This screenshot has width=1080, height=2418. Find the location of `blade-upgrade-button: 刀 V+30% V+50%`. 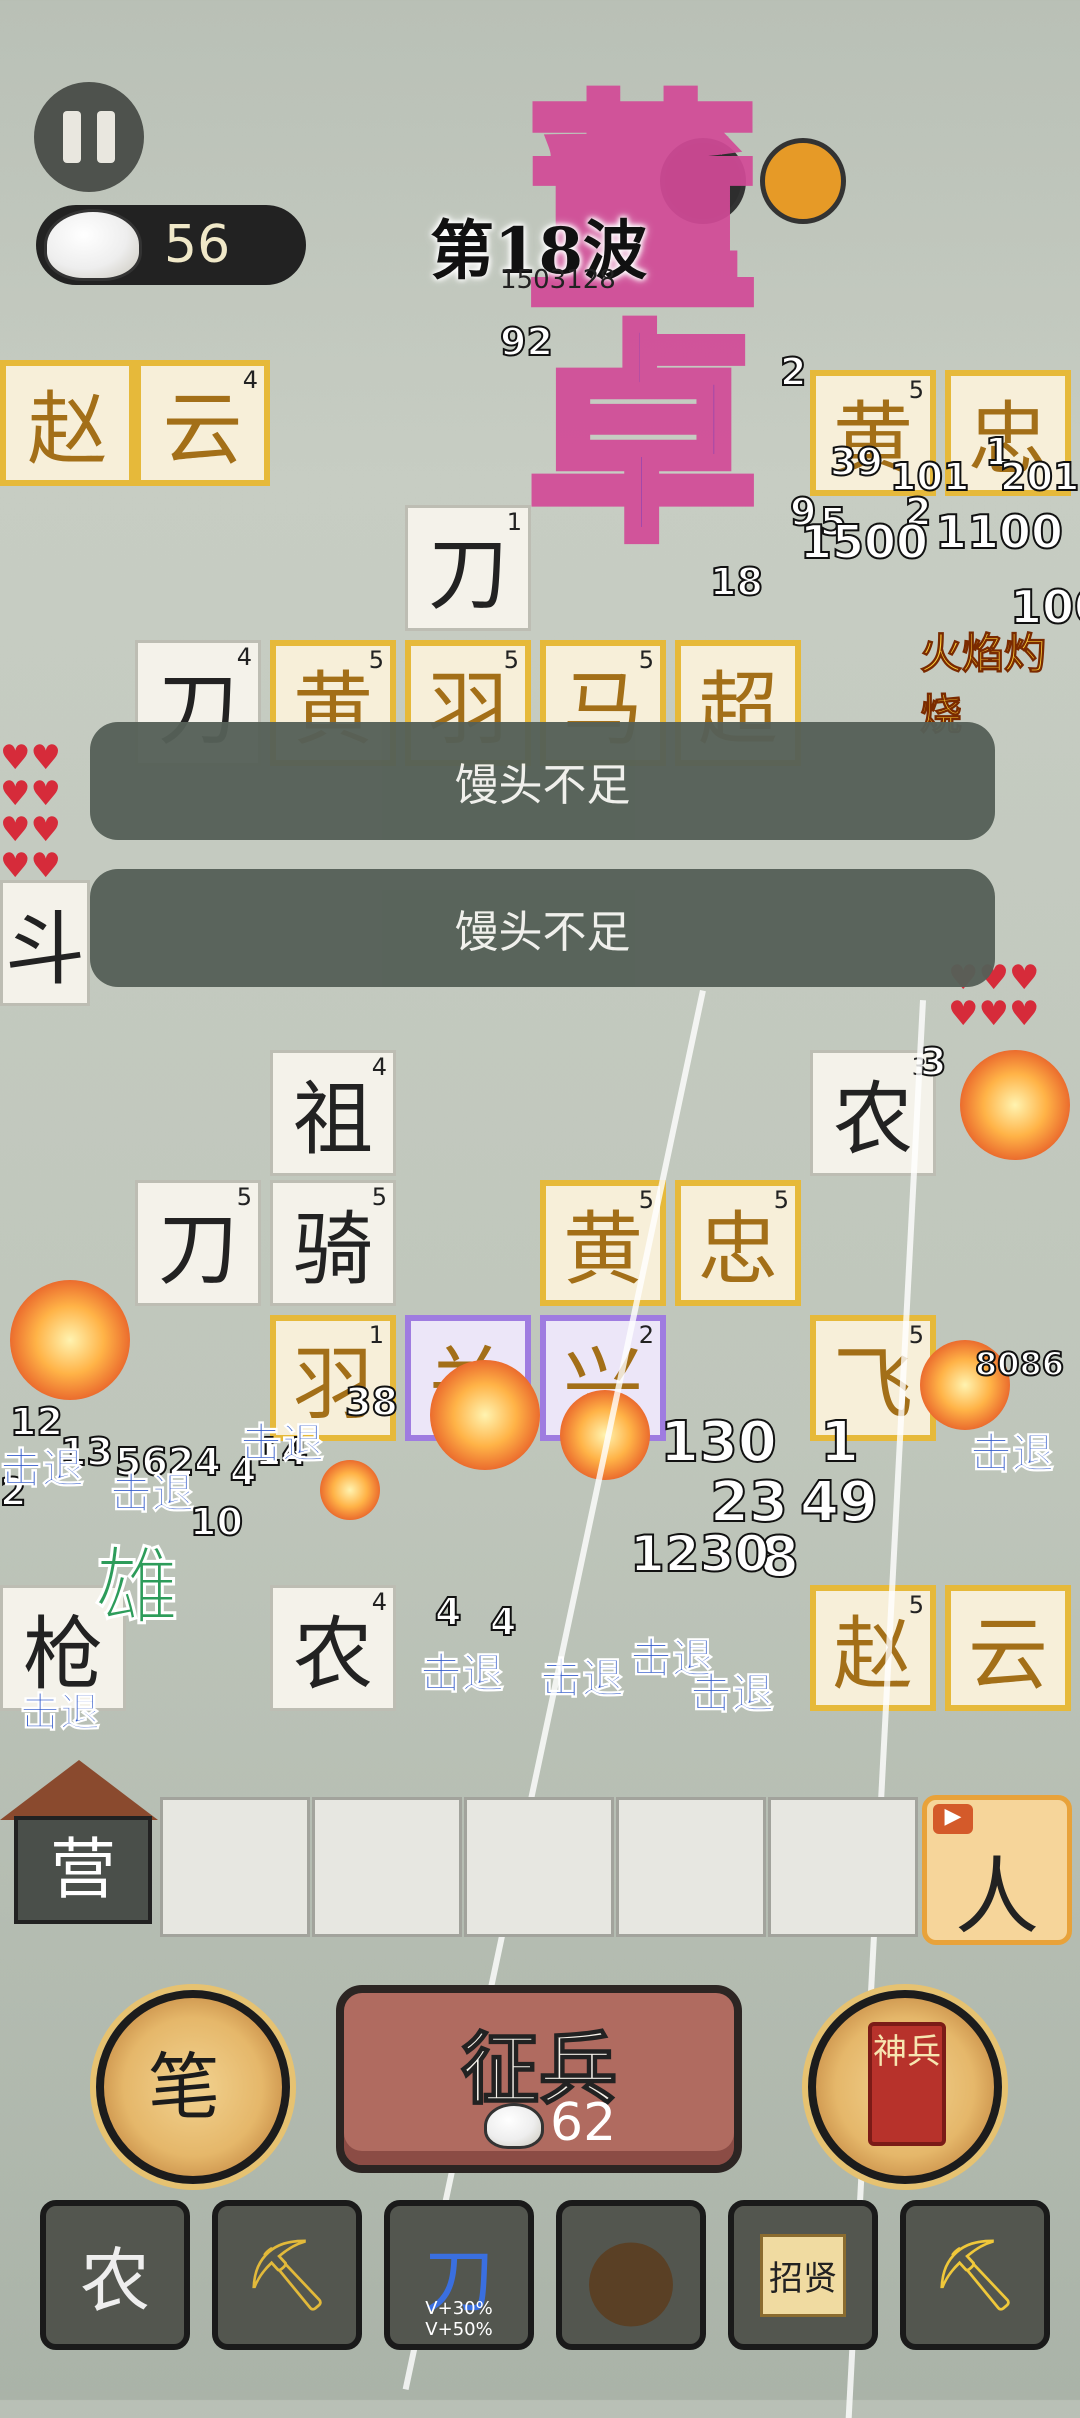

blade-upgrade-button: 刀 V+30% V+50% is located at coordinates (459, 2275).